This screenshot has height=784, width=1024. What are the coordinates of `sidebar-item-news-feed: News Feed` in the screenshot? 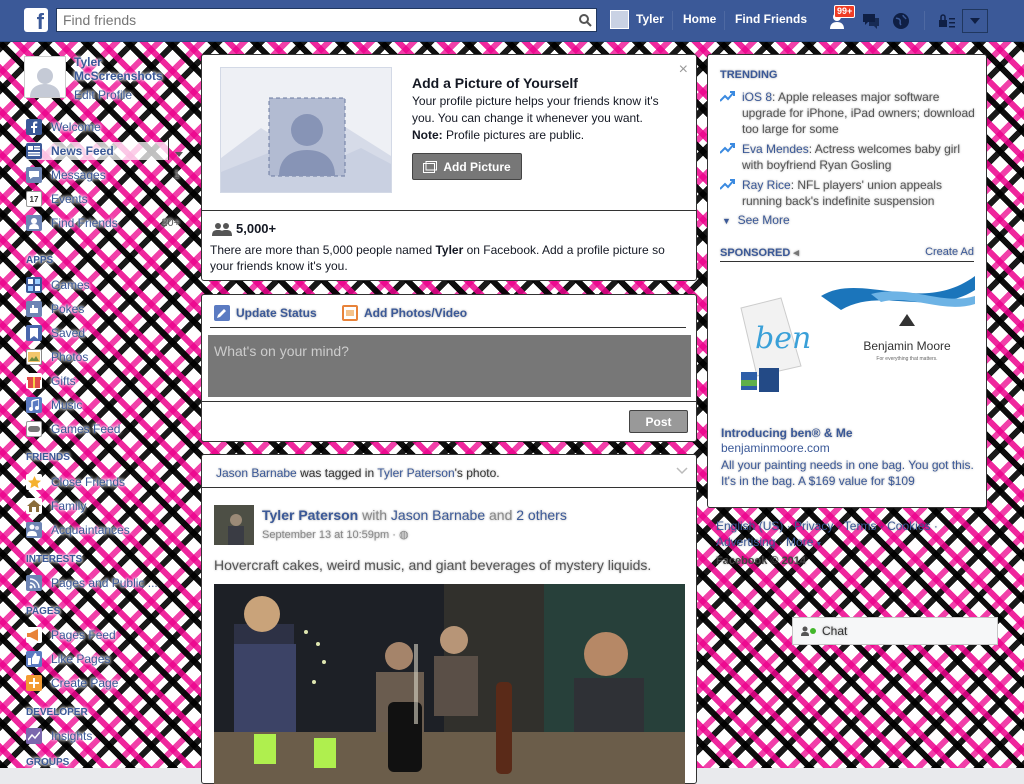 It's located at (97, 151).